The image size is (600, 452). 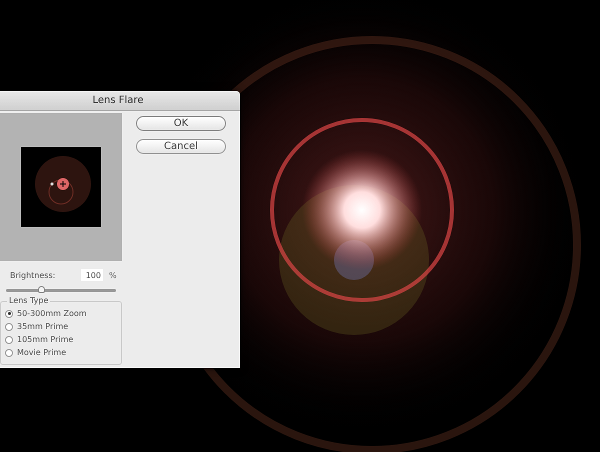 I want to click on lens-option: Movie Prime, so click(x=63, y=352).